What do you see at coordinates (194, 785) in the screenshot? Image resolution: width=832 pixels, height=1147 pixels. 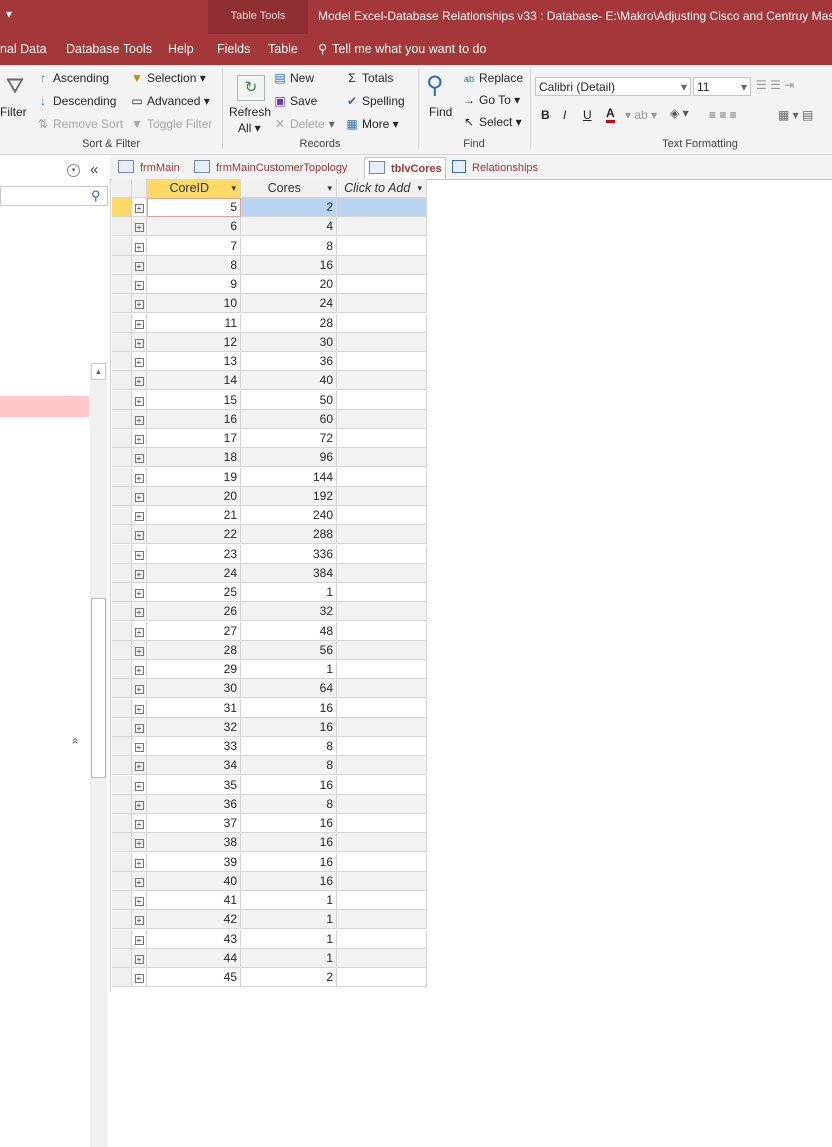 I see `cell-coreid: 35` at bounding box center [194, 785].